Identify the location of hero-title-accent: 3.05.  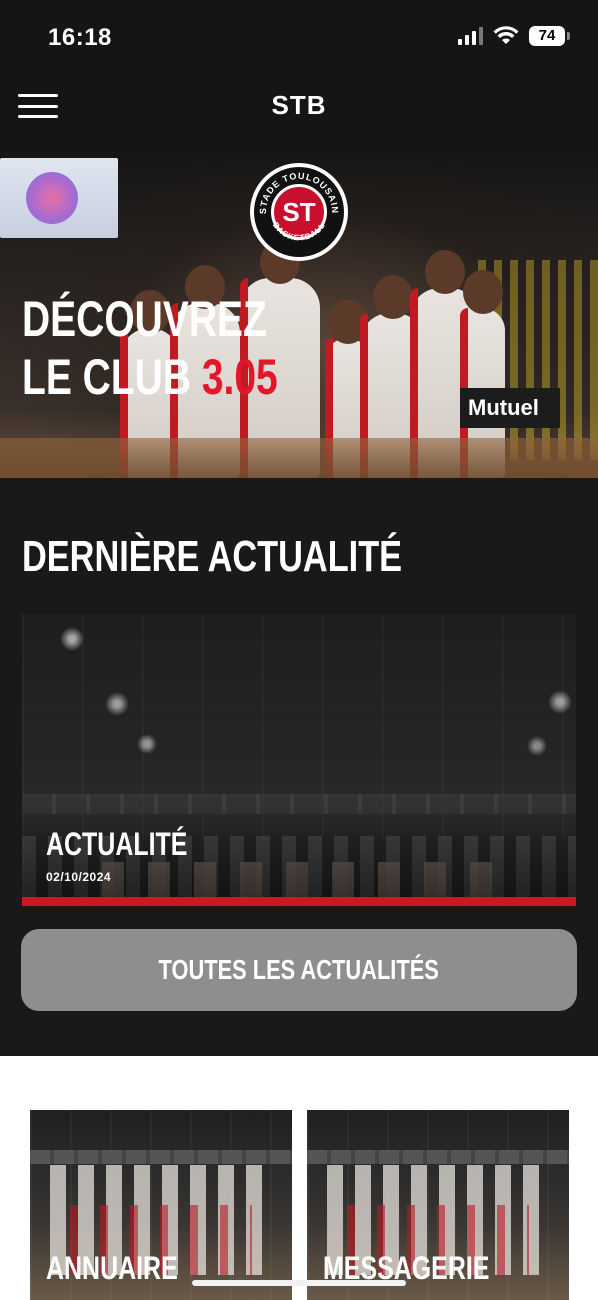
(239, 377).